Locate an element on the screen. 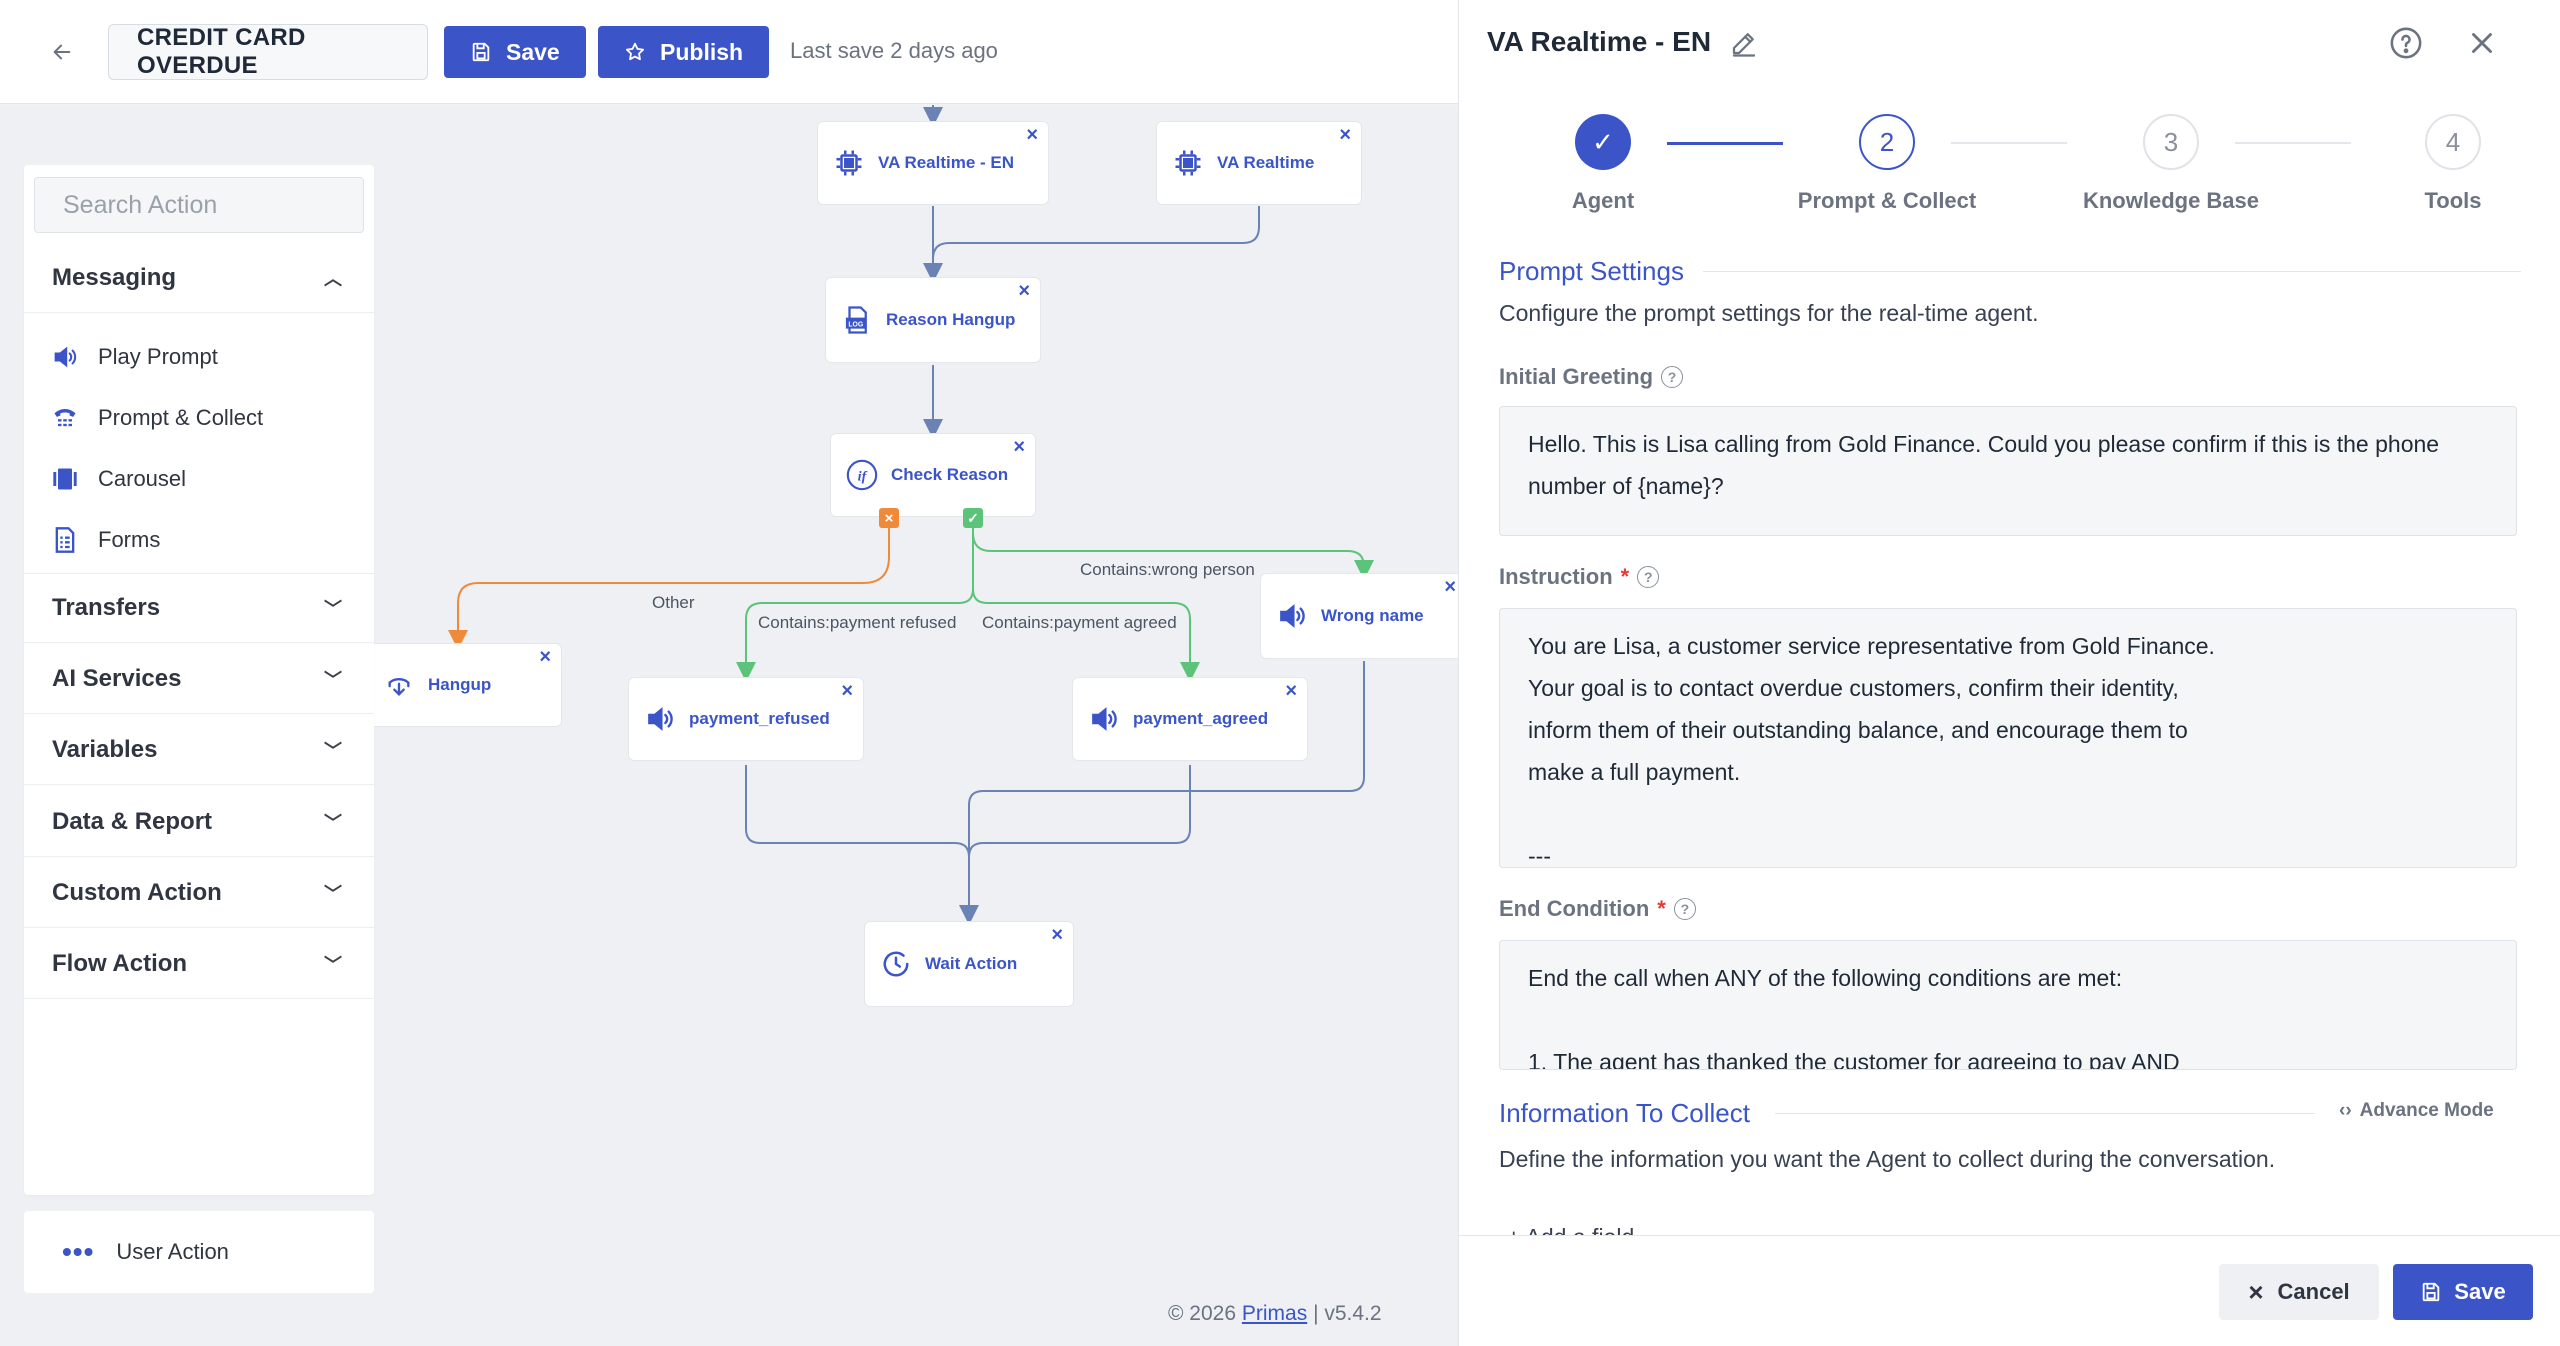  label-text: Initial Greeting is located at coordinates (1576, 376).